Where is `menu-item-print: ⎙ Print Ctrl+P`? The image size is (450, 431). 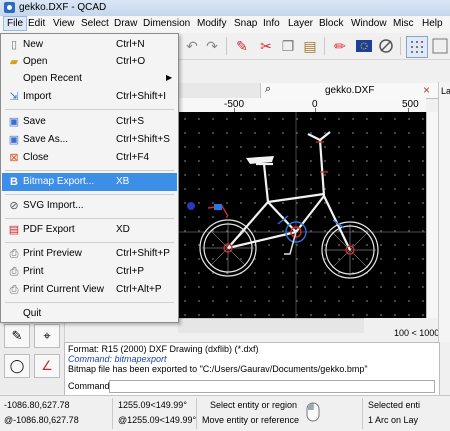 menu-item-print: ⎙ Print Ctrl+P is located at coordinates (89, 272).